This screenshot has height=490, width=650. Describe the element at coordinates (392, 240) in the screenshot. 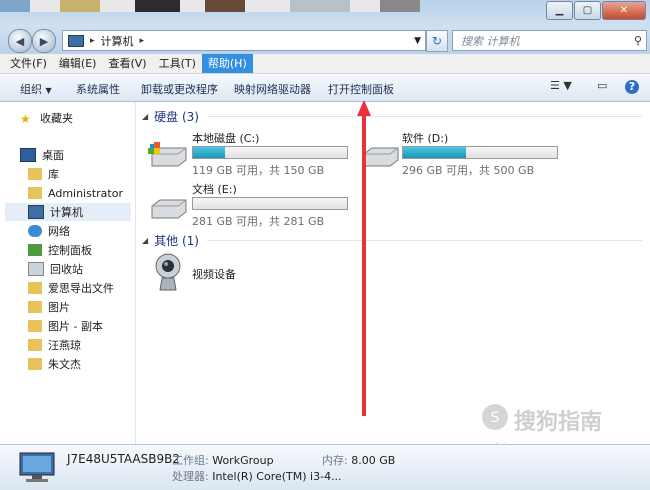

I see `group-other: ◢ 其他 (1)` at that location.